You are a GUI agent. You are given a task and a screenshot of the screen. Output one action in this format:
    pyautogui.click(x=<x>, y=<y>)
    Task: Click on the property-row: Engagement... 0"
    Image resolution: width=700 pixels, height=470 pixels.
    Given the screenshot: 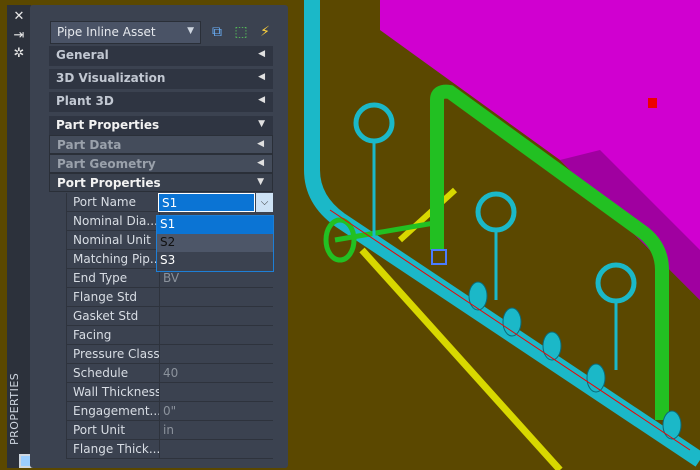 What is the action you would take?
    pyautogui.click(x=169, y=411)
    